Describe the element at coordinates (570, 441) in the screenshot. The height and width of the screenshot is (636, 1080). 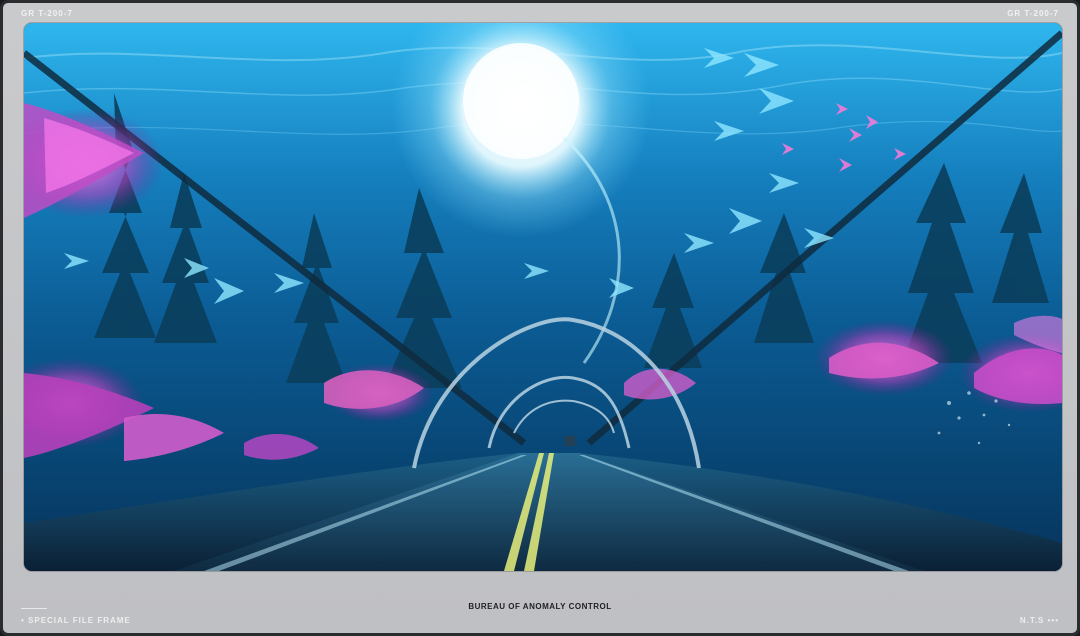
I see `distant-vehicle` at that location.